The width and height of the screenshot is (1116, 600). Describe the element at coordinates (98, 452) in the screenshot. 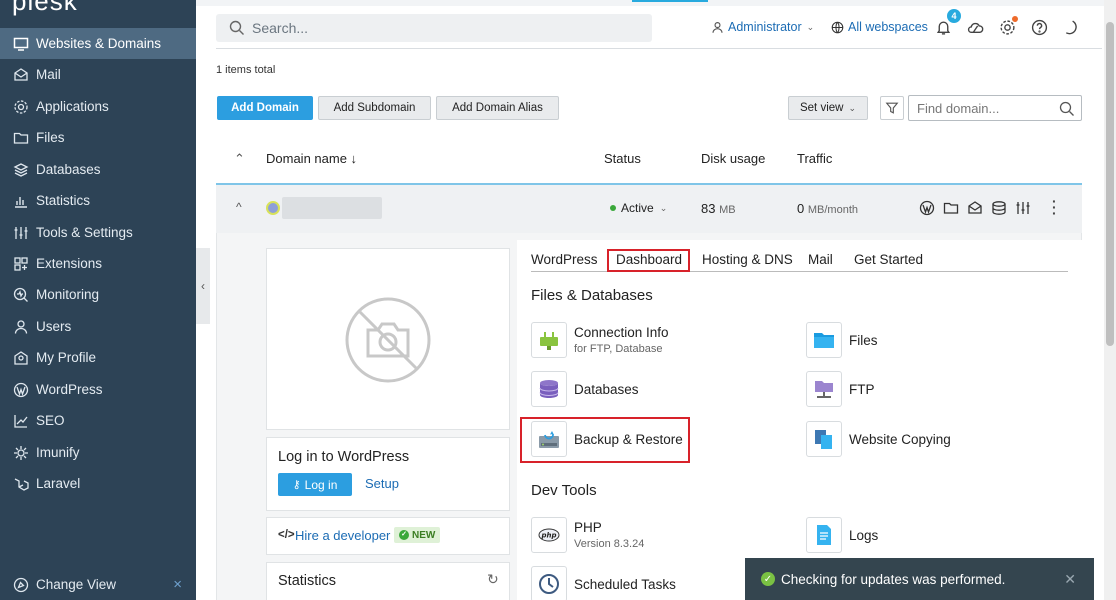

I see `sidebar-item-imunify: Imunify` at that location.